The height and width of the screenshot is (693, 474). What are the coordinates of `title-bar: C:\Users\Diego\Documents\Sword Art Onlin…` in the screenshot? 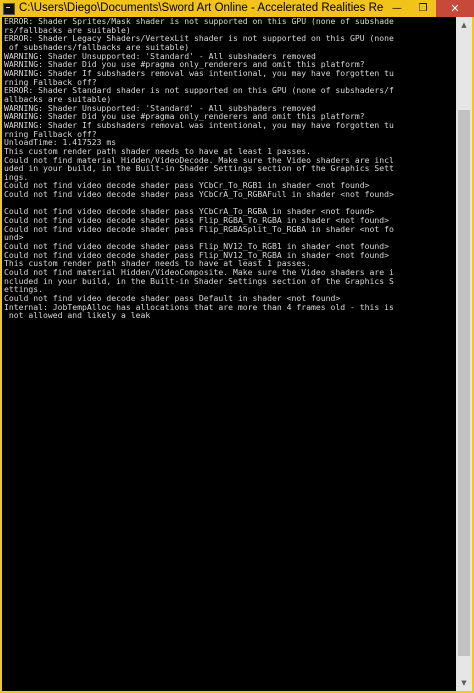 It's located at (237, 8).